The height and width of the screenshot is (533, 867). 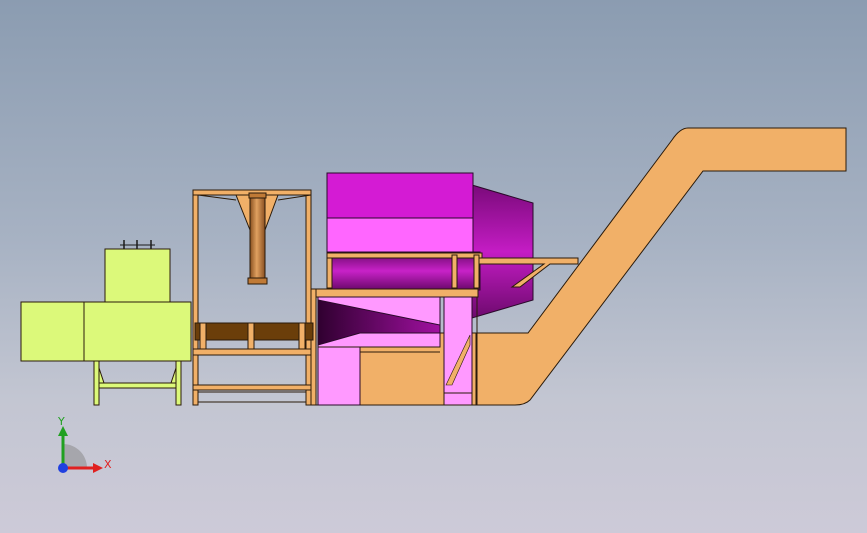 I want to click on drum-frame-right, so click(x=476, y=271).